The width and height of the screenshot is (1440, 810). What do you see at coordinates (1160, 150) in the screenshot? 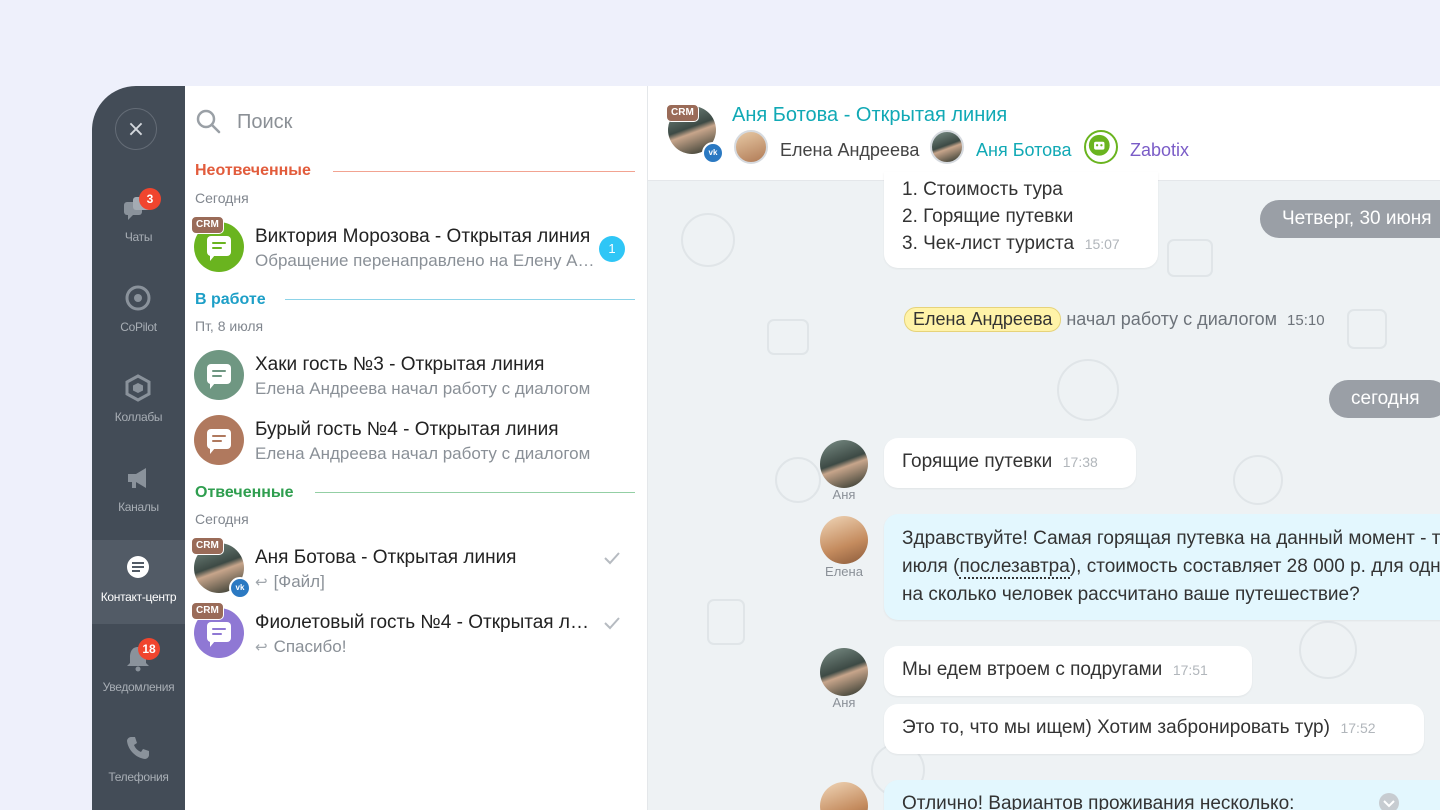
I see `member-name: Zabotix` at bounding box center [1160, 150].